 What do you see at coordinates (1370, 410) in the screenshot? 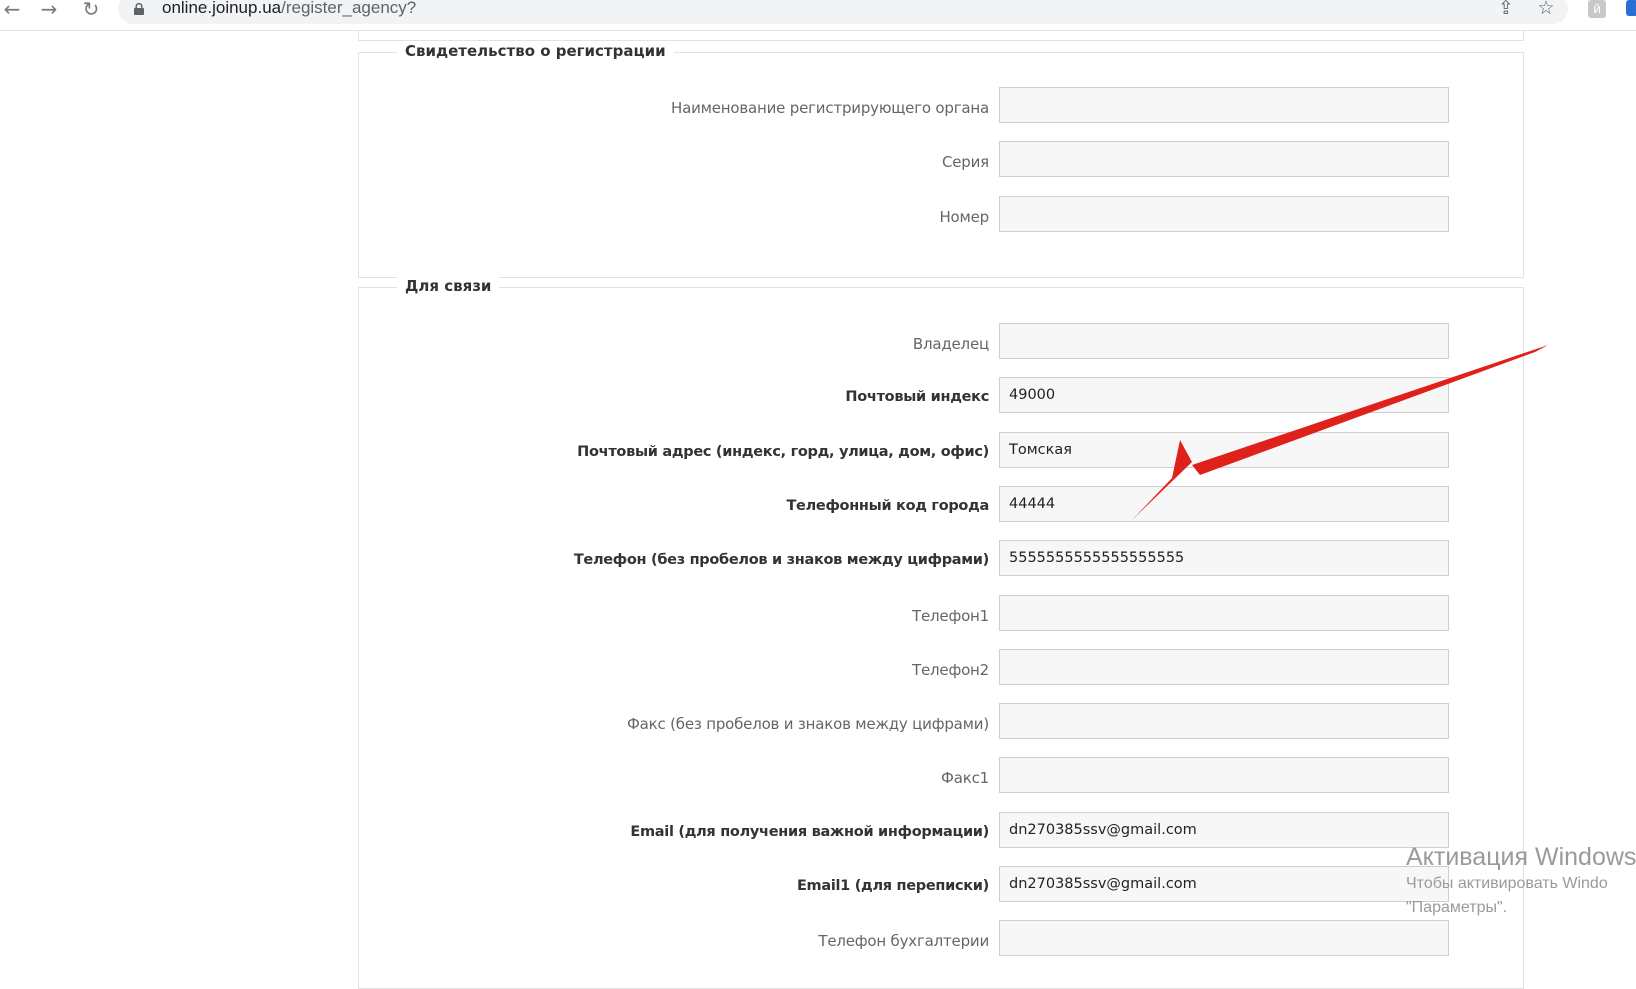
I see `arrow-shaft` at bounding box center [1370, 410].